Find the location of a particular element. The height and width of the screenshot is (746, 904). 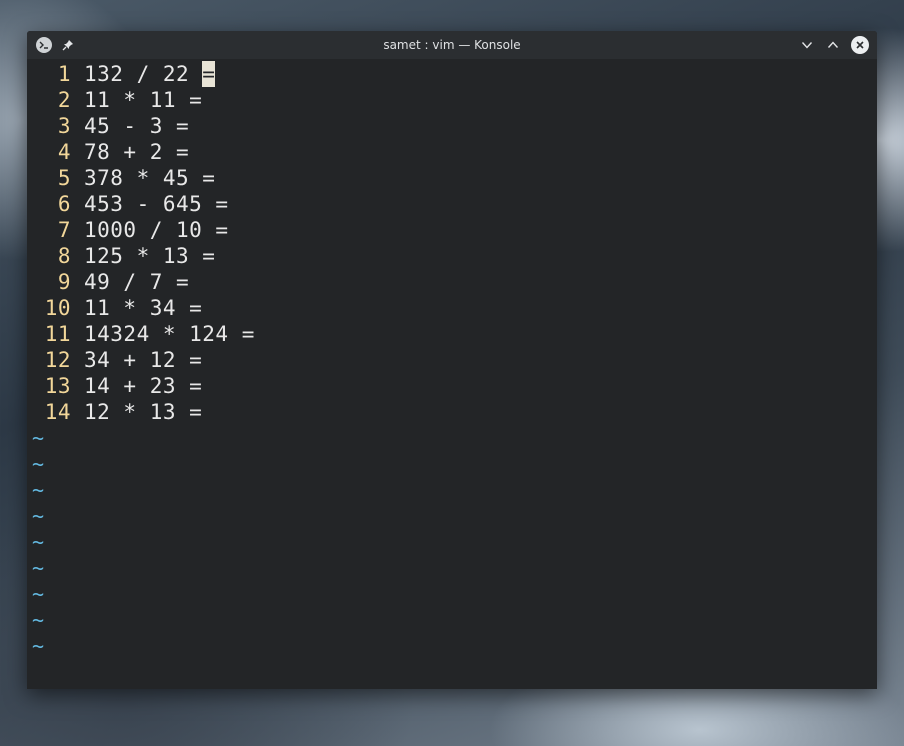

terminal-icon is located at coordinates (44, 45).